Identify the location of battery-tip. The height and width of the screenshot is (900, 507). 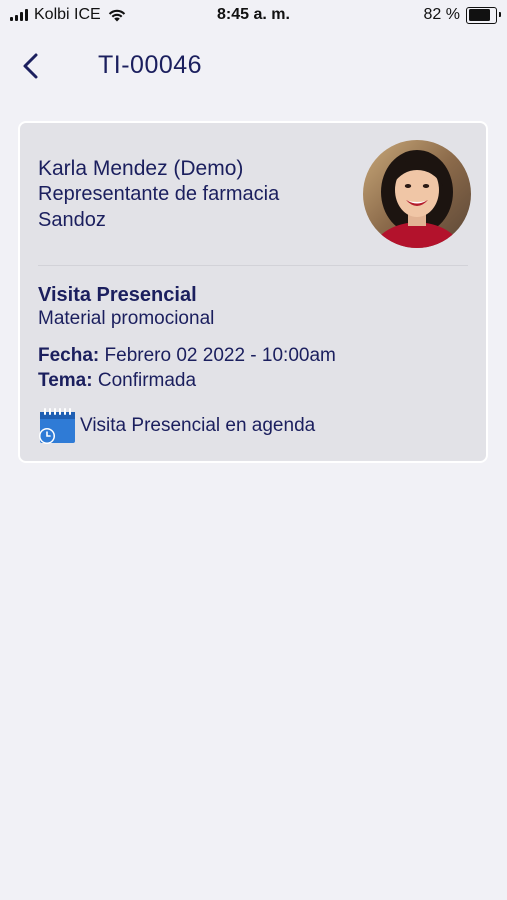
(500, 14).